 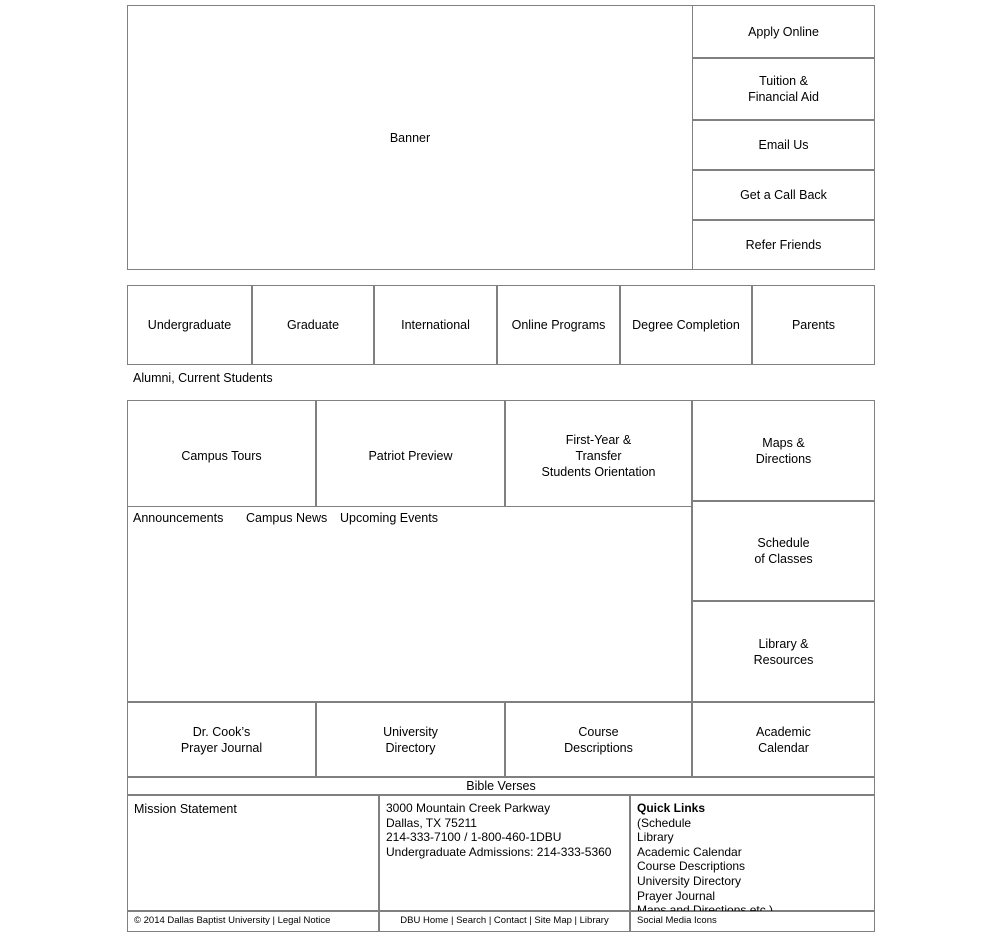 I want to click on tile-label: Library & Resources, so click(x=783, y=651).